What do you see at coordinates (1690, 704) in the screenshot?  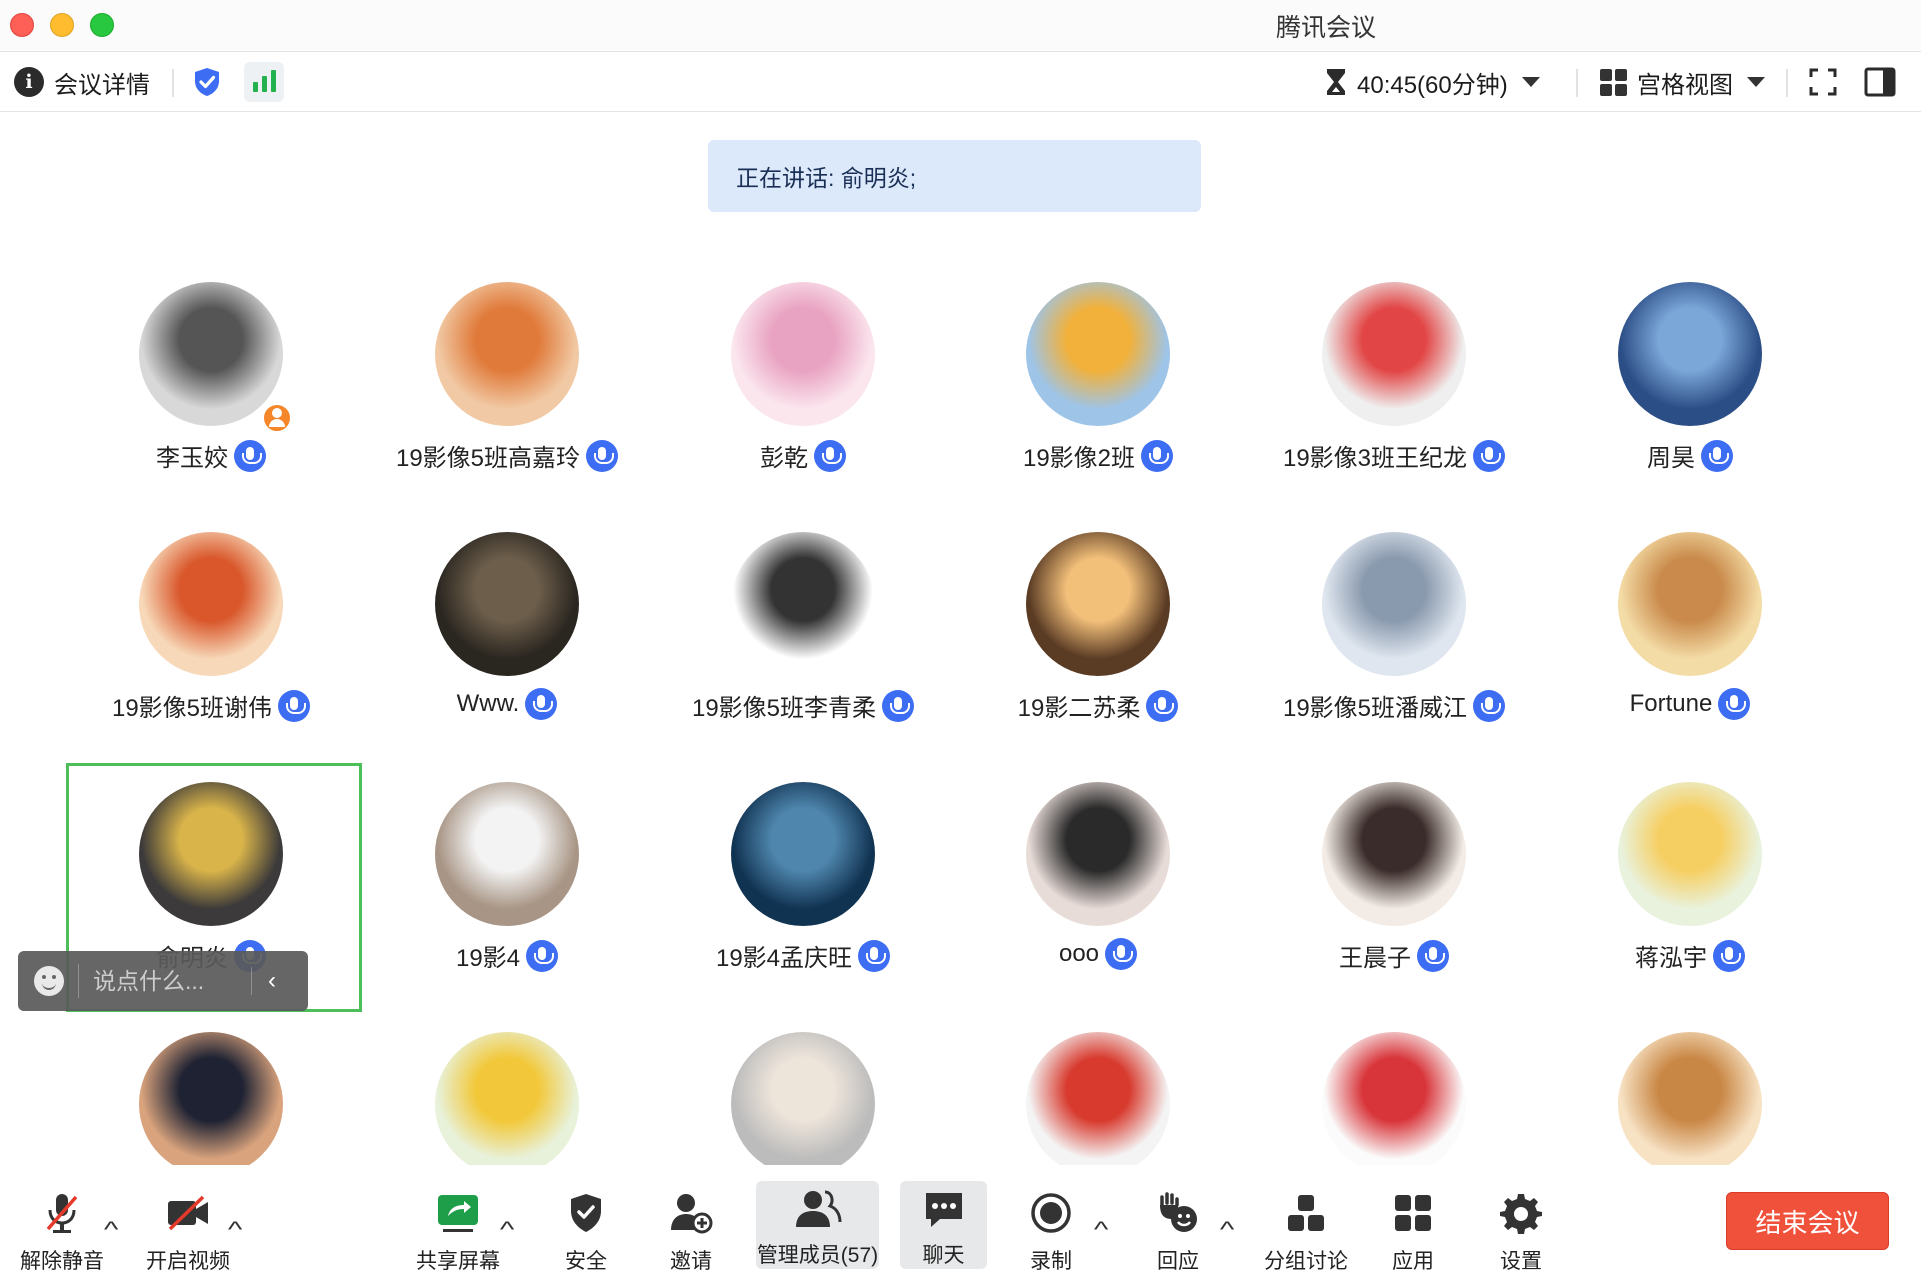 I see `participant-name-row: Fortune` at bounding box center [1690, 704].